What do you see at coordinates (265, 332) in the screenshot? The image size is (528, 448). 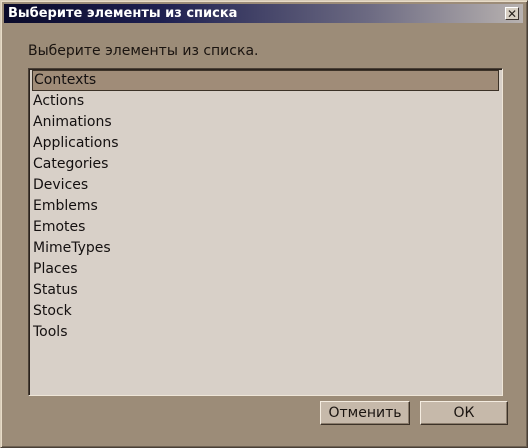 I see `list-item-tools: Tools` at bounding box center [265, 332].